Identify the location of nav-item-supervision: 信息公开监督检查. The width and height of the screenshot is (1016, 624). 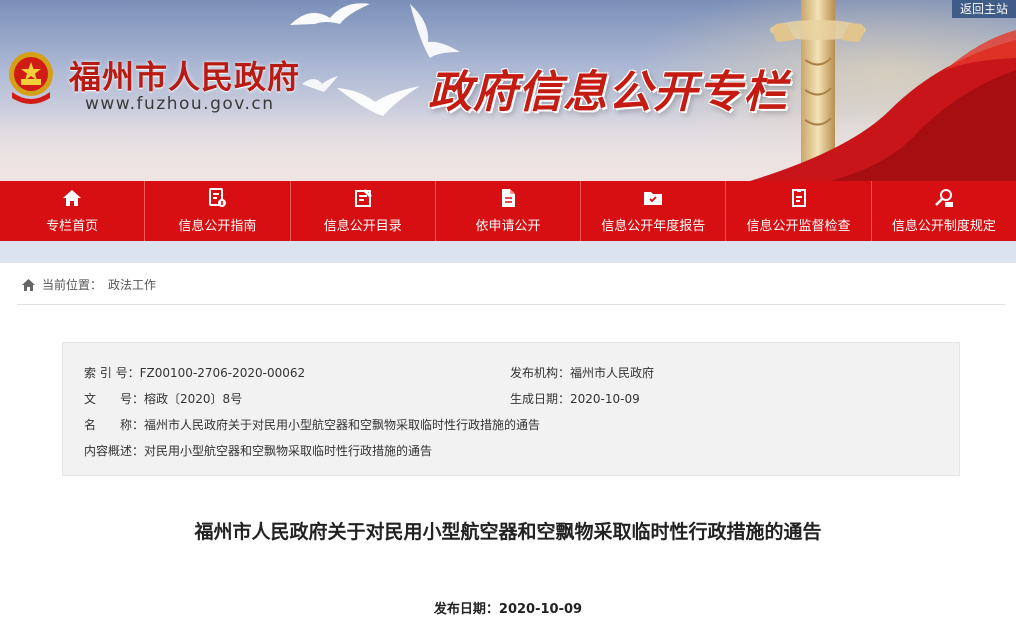
(797, 211).